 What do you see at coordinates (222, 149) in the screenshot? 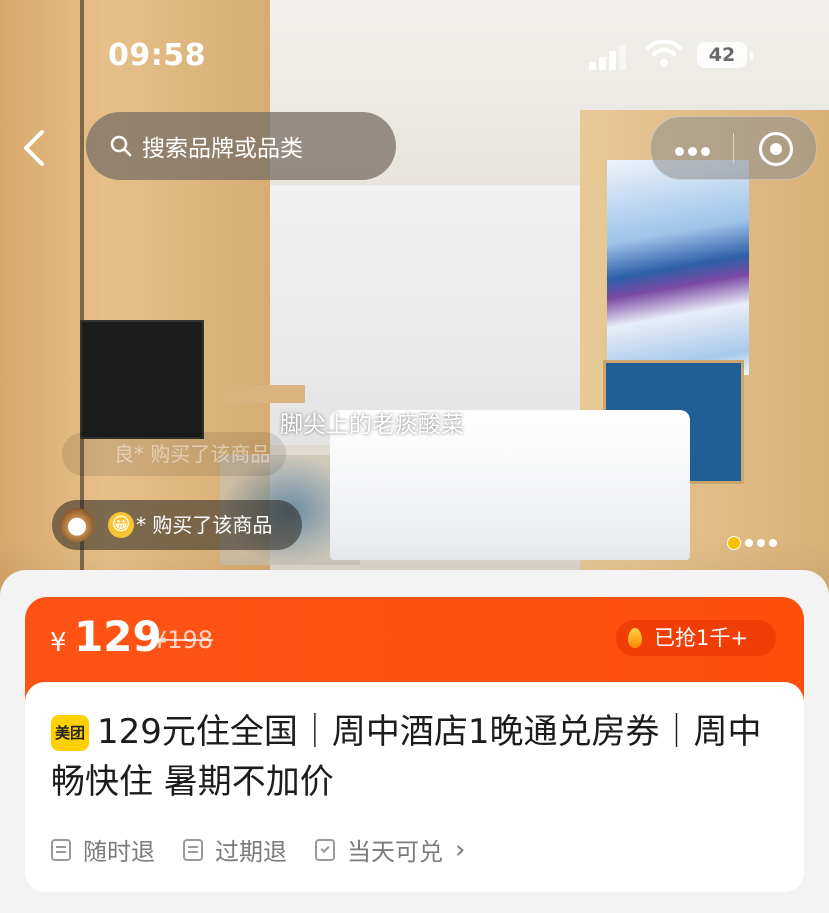
I see `search-placeholder: 搜索品牌或品类` at bounding box center [222, 149].